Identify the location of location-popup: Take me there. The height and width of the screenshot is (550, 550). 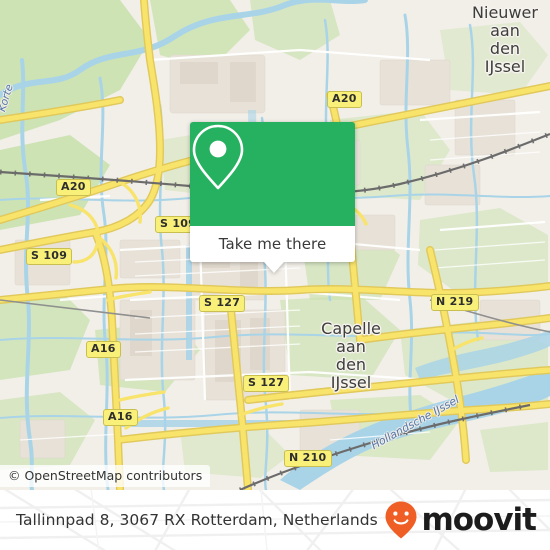
(272, 197).